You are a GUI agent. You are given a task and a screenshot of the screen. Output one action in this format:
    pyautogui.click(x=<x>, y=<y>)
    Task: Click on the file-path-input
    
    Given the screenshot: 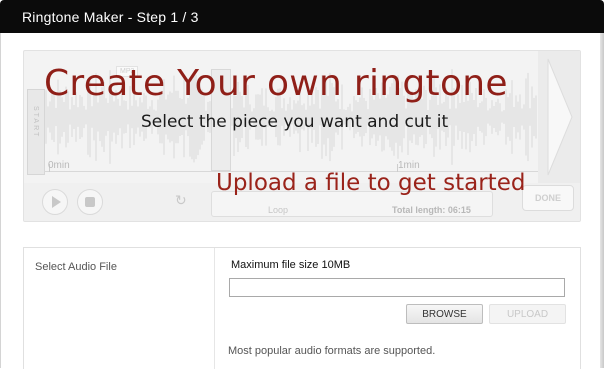 What is the action you would take?
    pyautogui.click(x=397, y=287)
    